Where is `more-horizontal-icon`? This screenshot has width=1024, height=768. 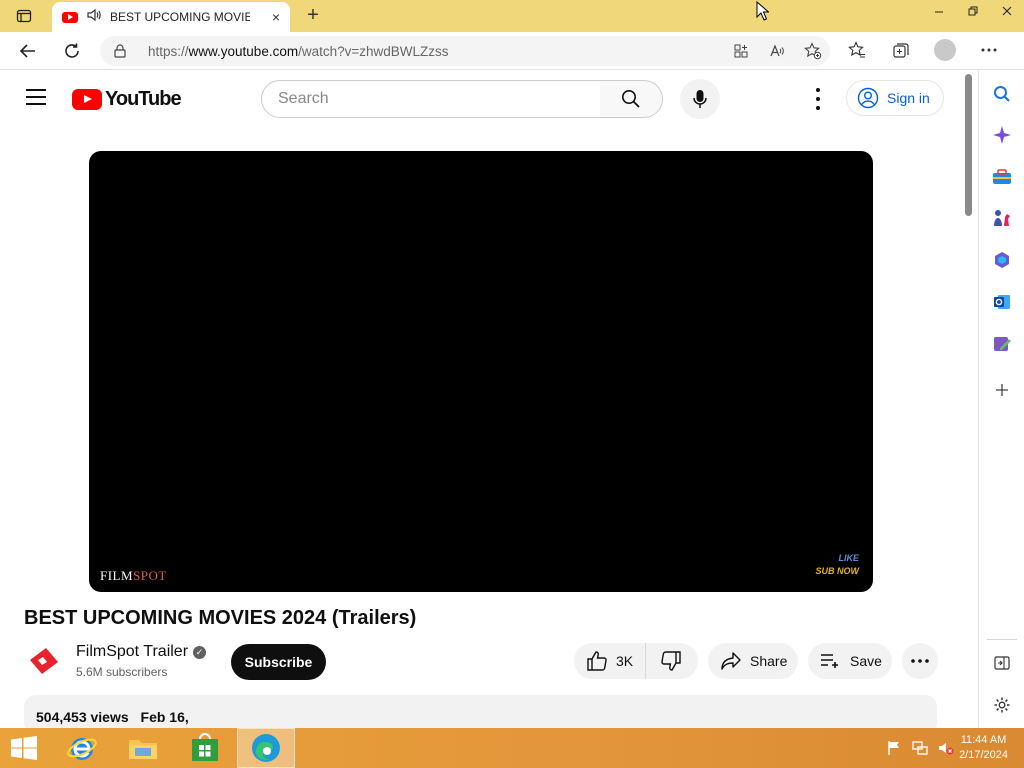 more-horizontal-icon is located at coordinates (920, 661).